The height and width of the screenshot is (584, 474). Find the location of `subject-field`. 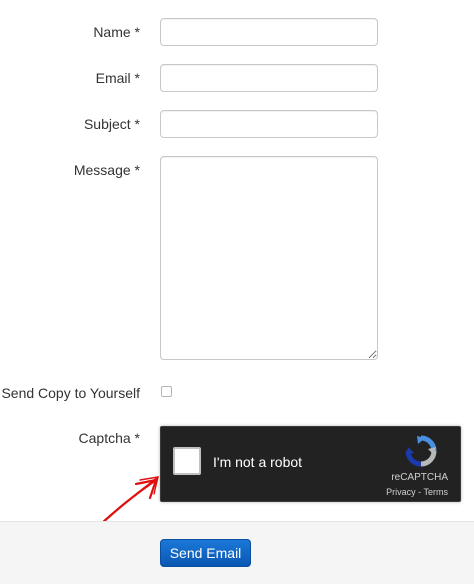

subject-field is located at coordinates (269, 124).